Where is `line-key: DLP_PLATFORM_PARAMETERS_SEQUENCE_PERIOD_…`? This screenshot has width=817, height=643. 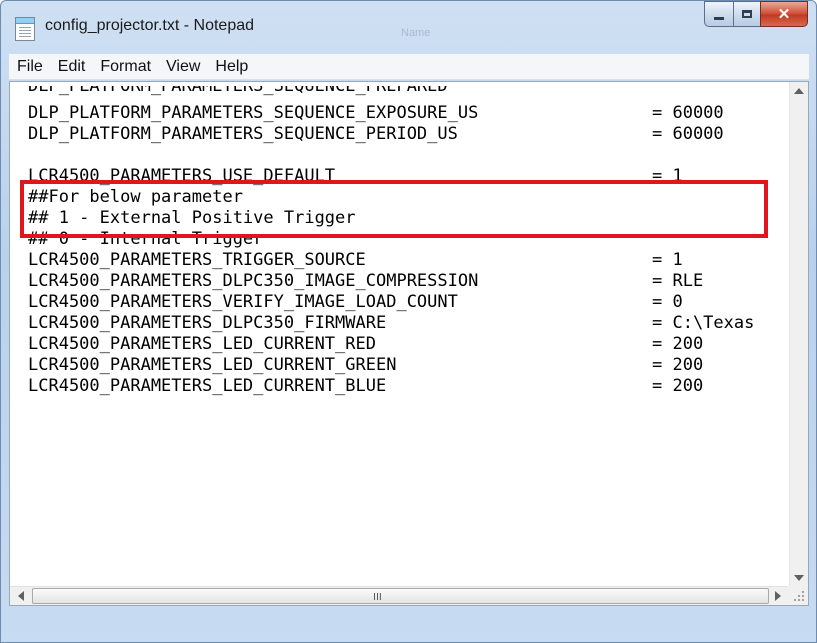 line-key: DLP_PLATFORM_PARAMETERS_SEQUENCE_PERIOD_… is located at coordinates (243, 134).